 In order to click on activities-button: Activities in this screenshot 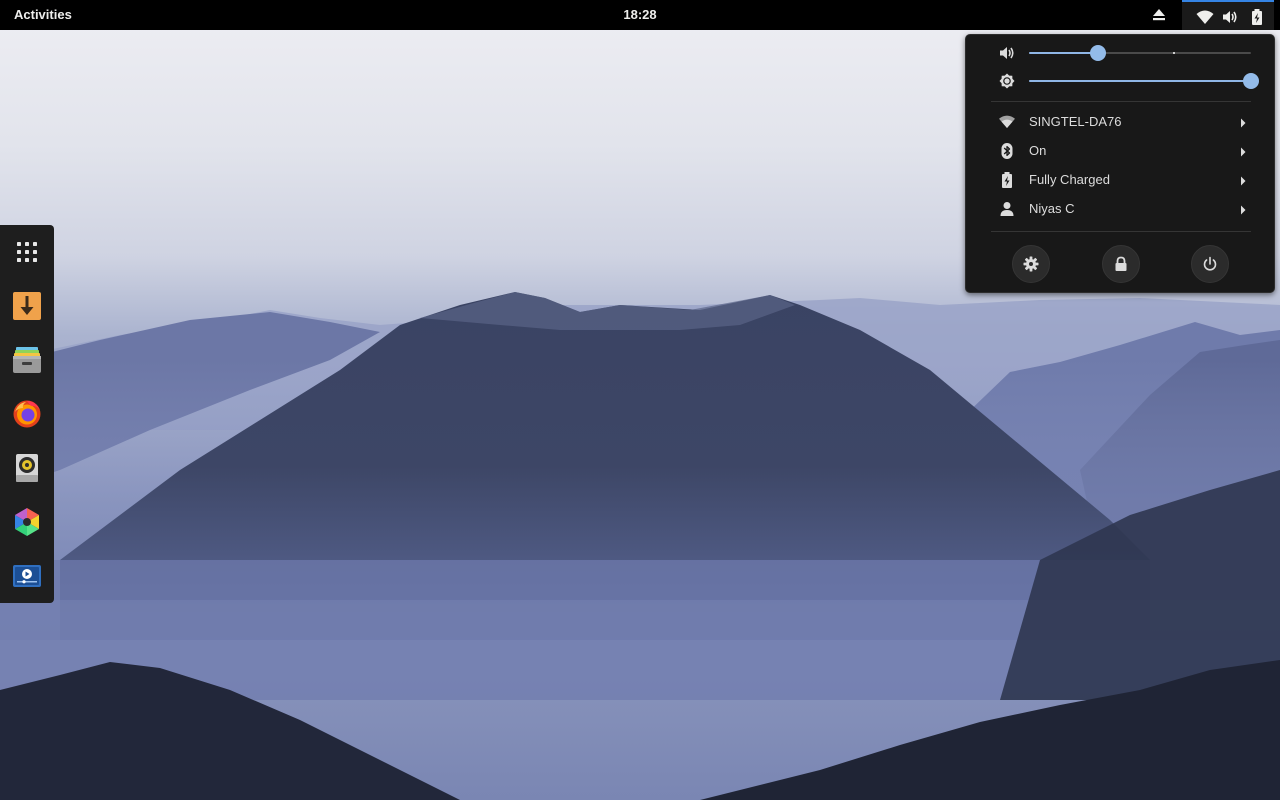, I will do `click(43, 14)`.